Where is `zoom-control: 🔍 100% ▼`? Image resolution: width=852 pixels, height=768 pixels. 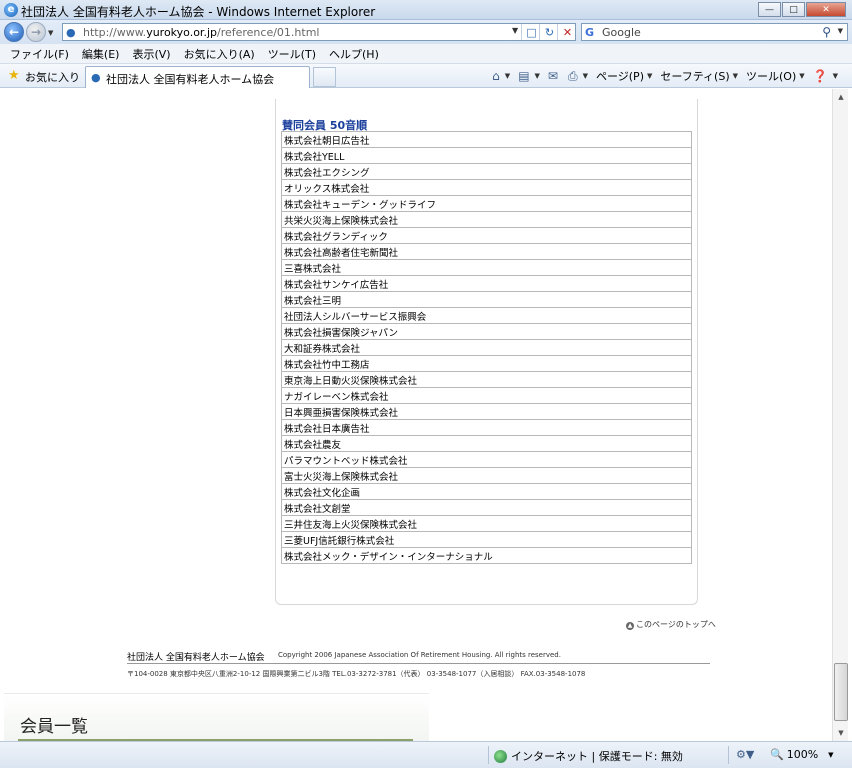
zoom-control: 🔍 100% ▼ is located at coordinates (802, 754).